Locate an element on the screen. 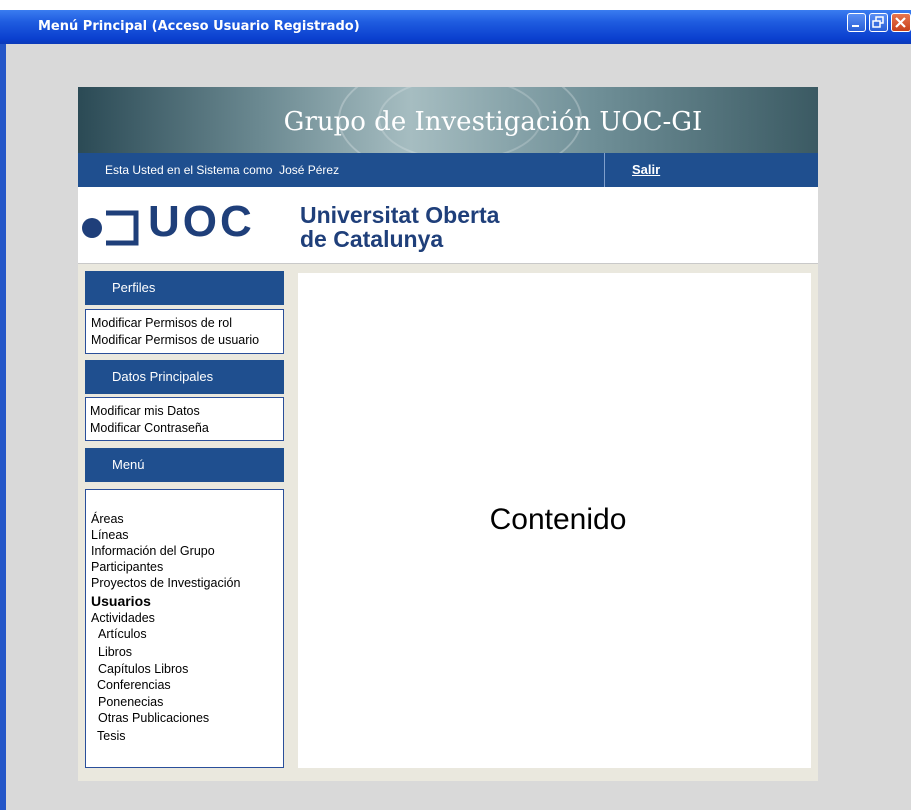  restore-icon is located at coordinates (878, 22).